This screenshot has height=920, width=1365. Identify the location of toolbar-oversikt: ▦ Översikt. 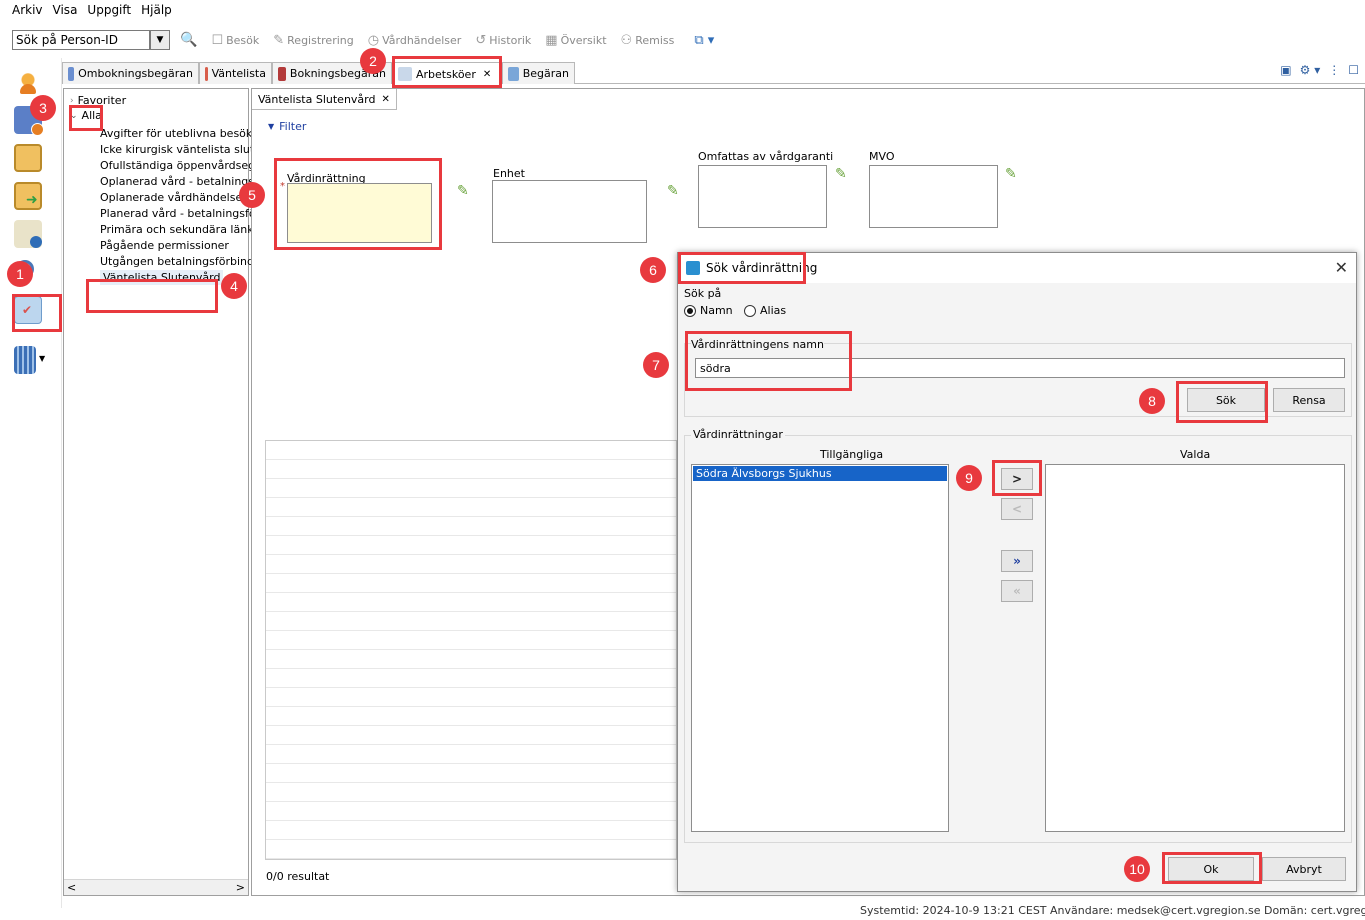
(575, 40).